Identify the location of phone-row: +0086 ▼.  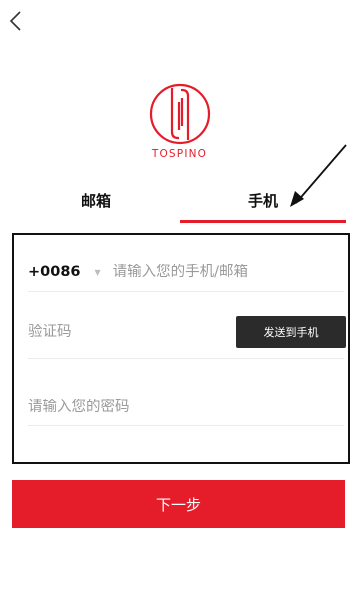
(186, 272).